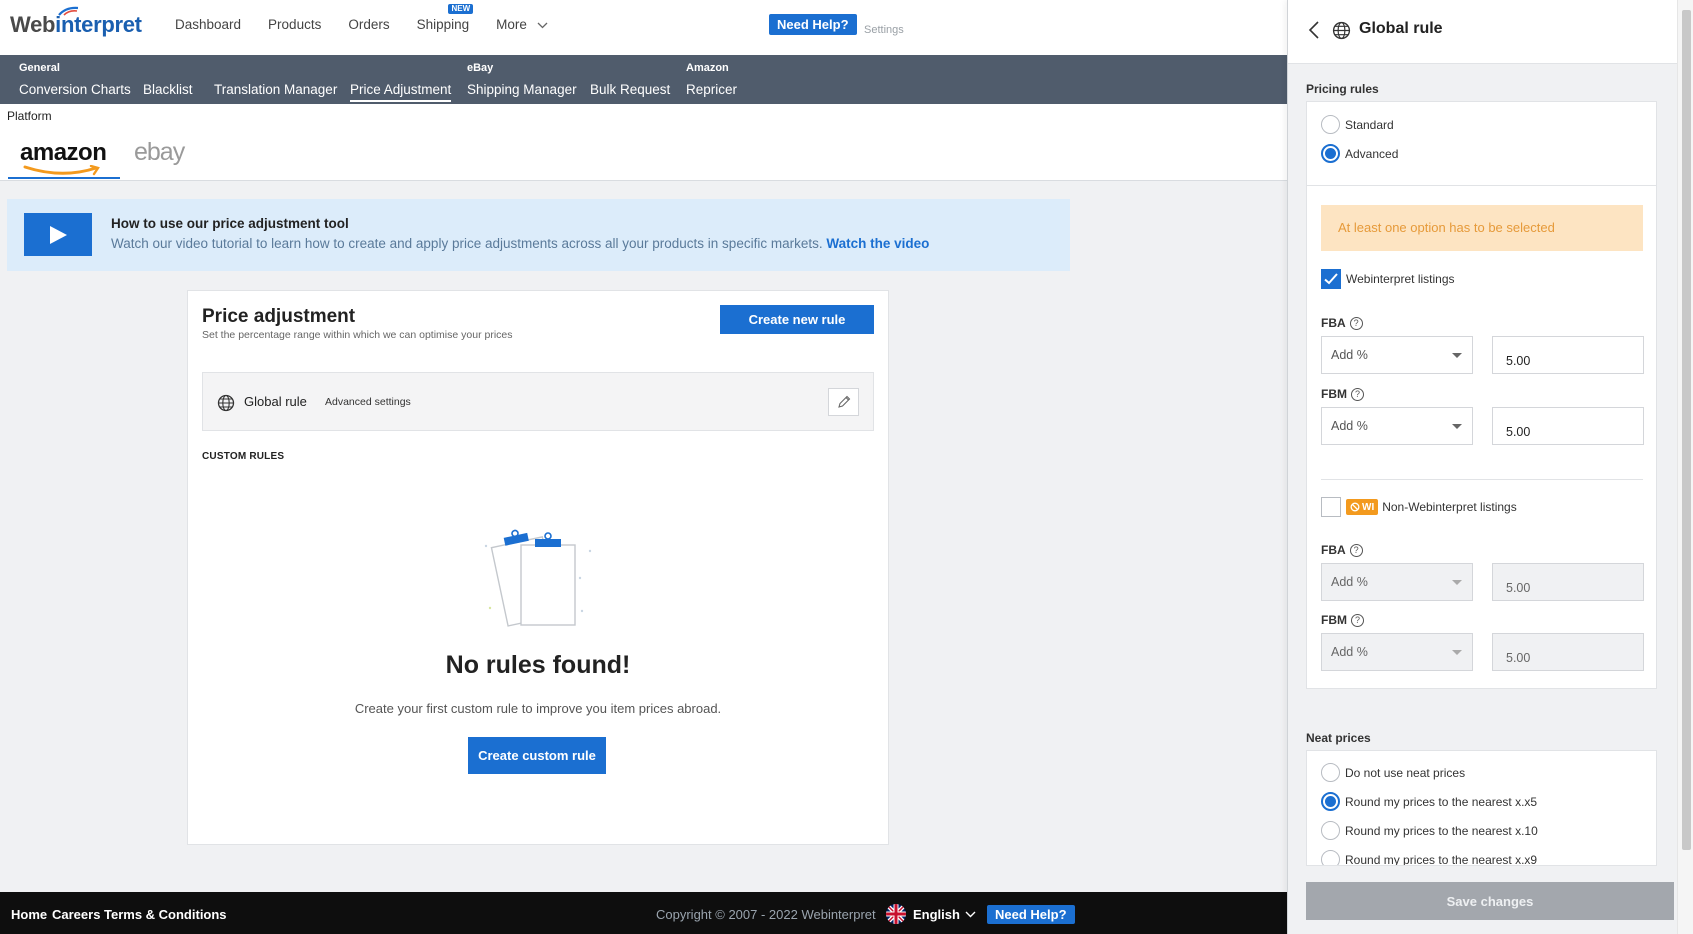 The width and height of the screenshot is (1693, 934). What do you see at coordinates (1449, 507) in the screenshot?
I see `non-wi-listings-label: Non-Webinterpret listings` at bounding box center [1449, 507].